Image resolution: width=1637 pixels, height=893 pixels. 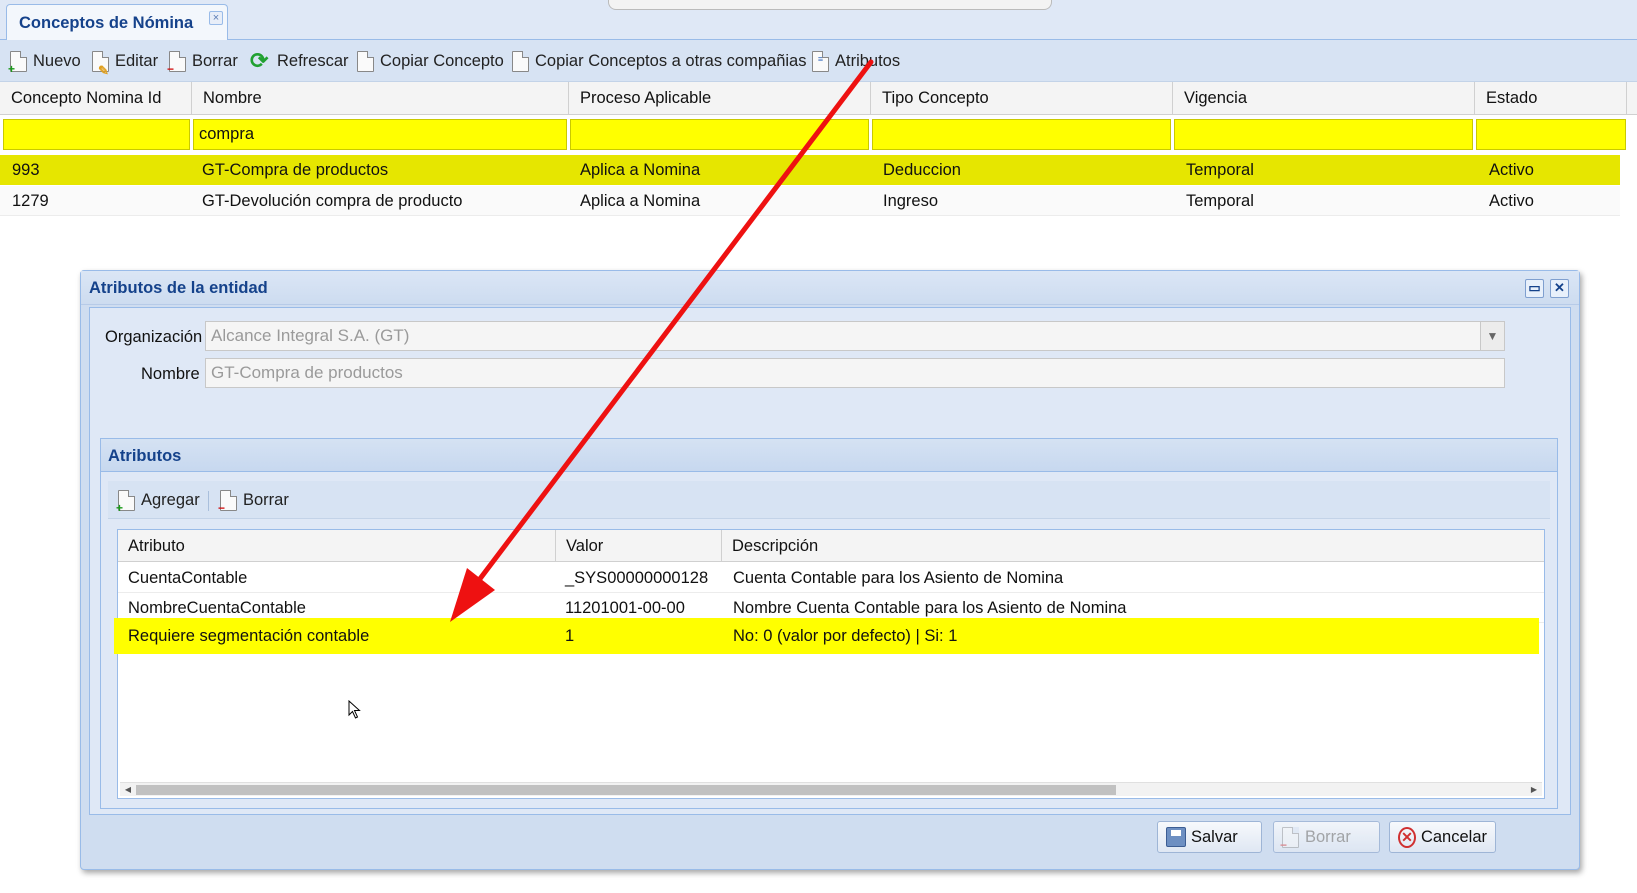 I want to click on tab-title: Conceptos de Nómina, so click(x=106, y=23).